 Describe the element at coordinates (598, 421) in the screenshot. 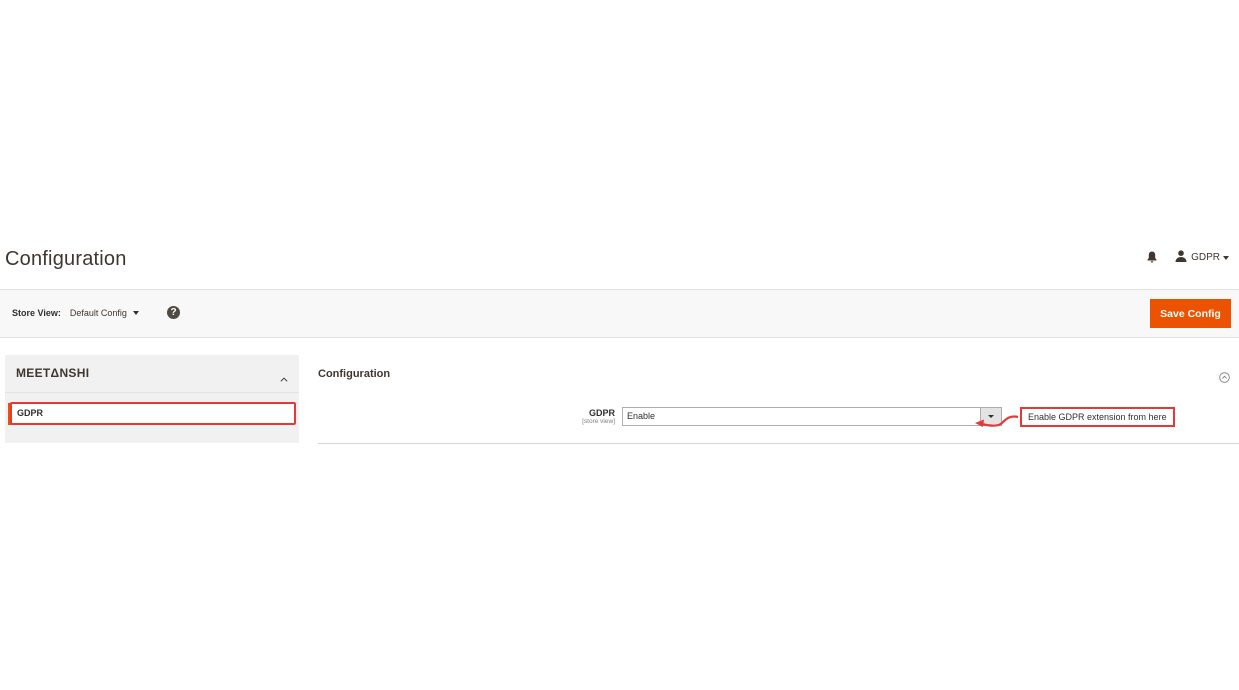

I see `field-scope-label: [store view]` at that location.